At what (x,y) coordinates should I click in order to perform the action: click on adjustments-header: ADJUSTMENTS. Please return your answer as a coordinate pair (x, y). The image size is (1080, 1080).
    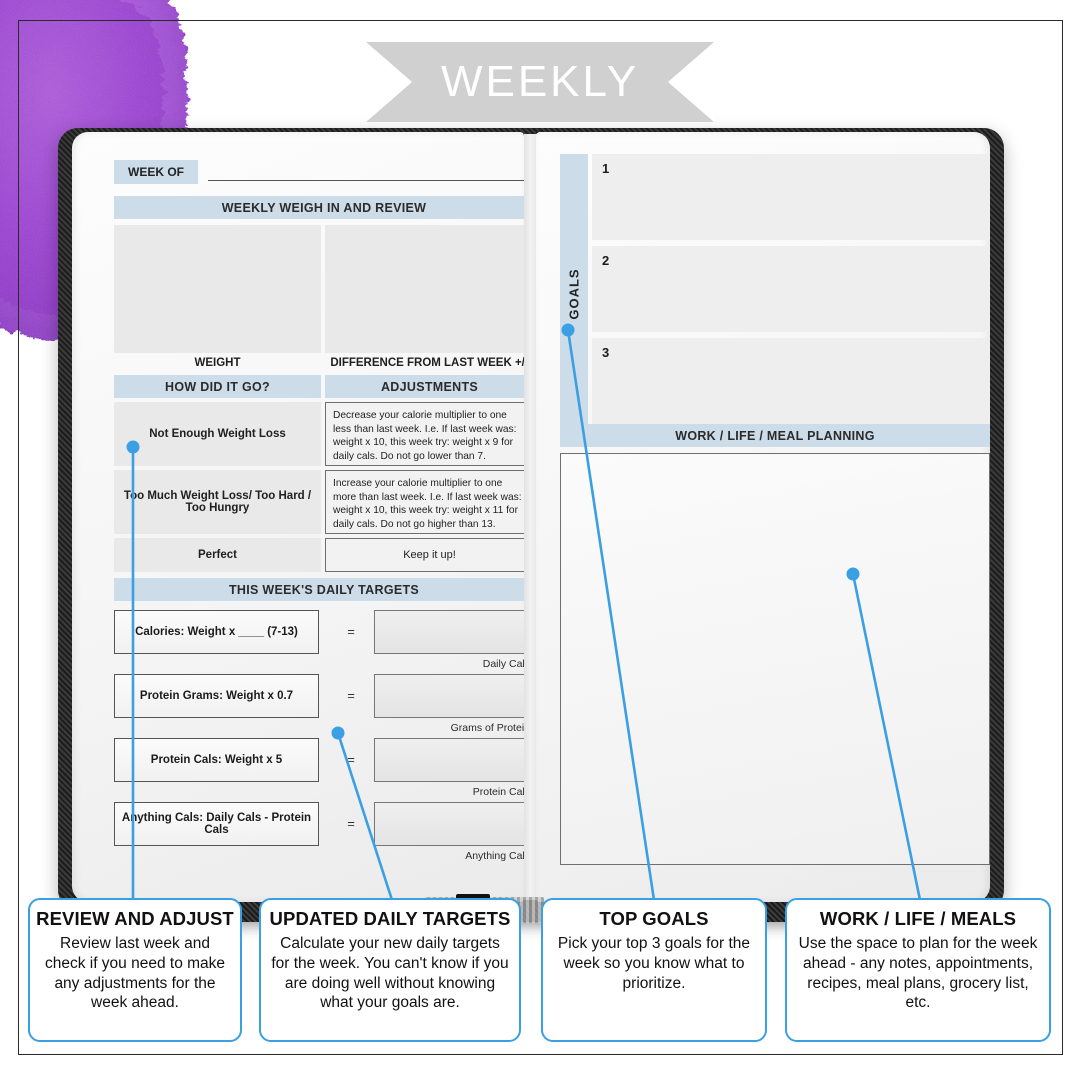
    Looking at the image, I should click on (429, 386).